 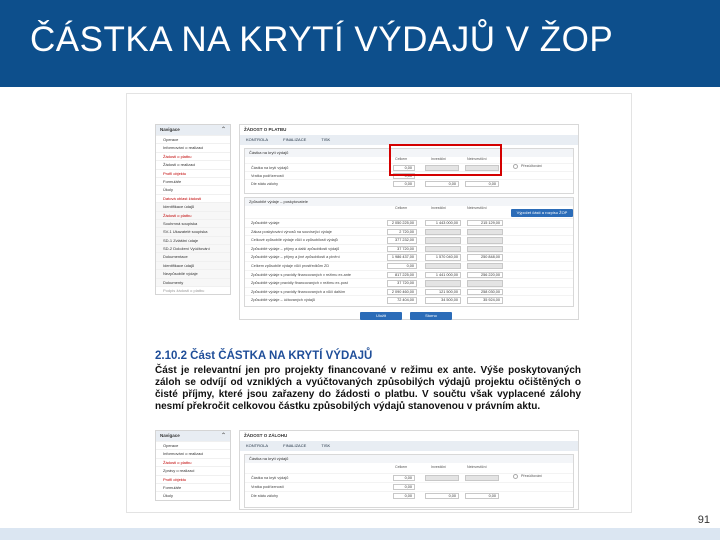 What do you see at coordinates (381, 316) in the screenshot?
I see `save-button: Uložit` at bounding box center [381, 316].